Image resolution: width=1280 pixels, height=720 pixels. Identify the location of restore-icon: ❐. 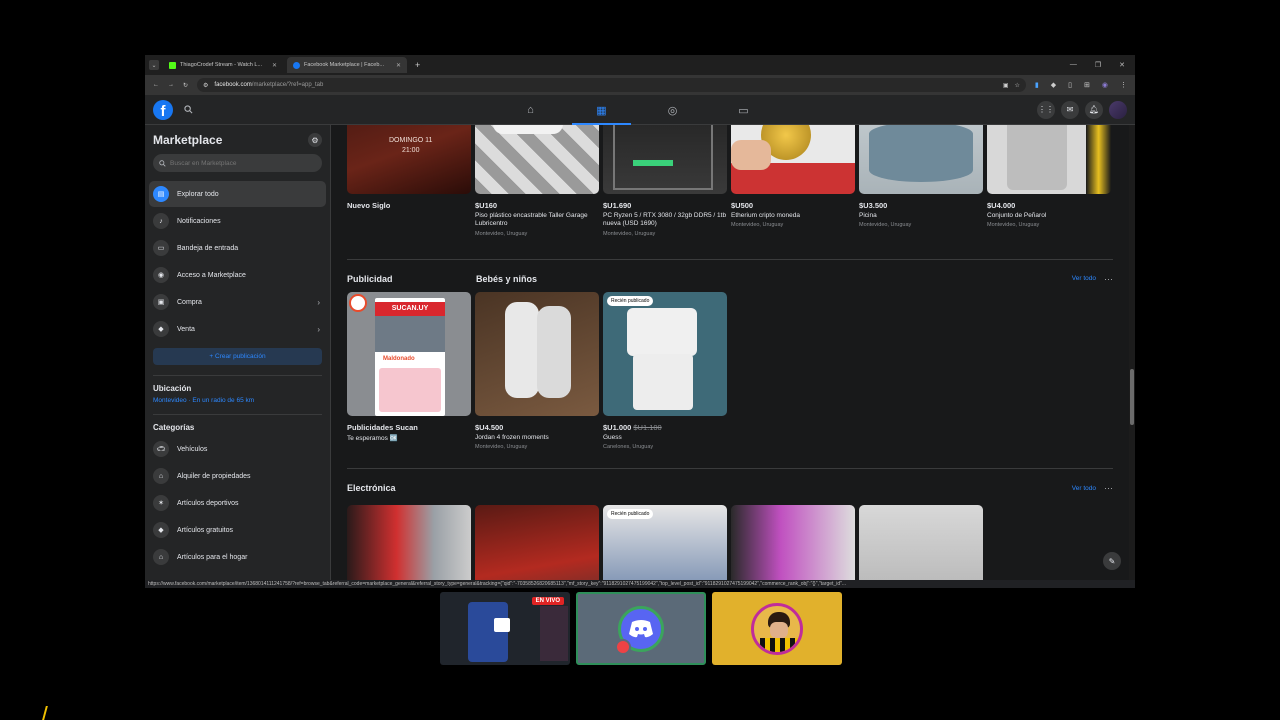
(1098, 65).